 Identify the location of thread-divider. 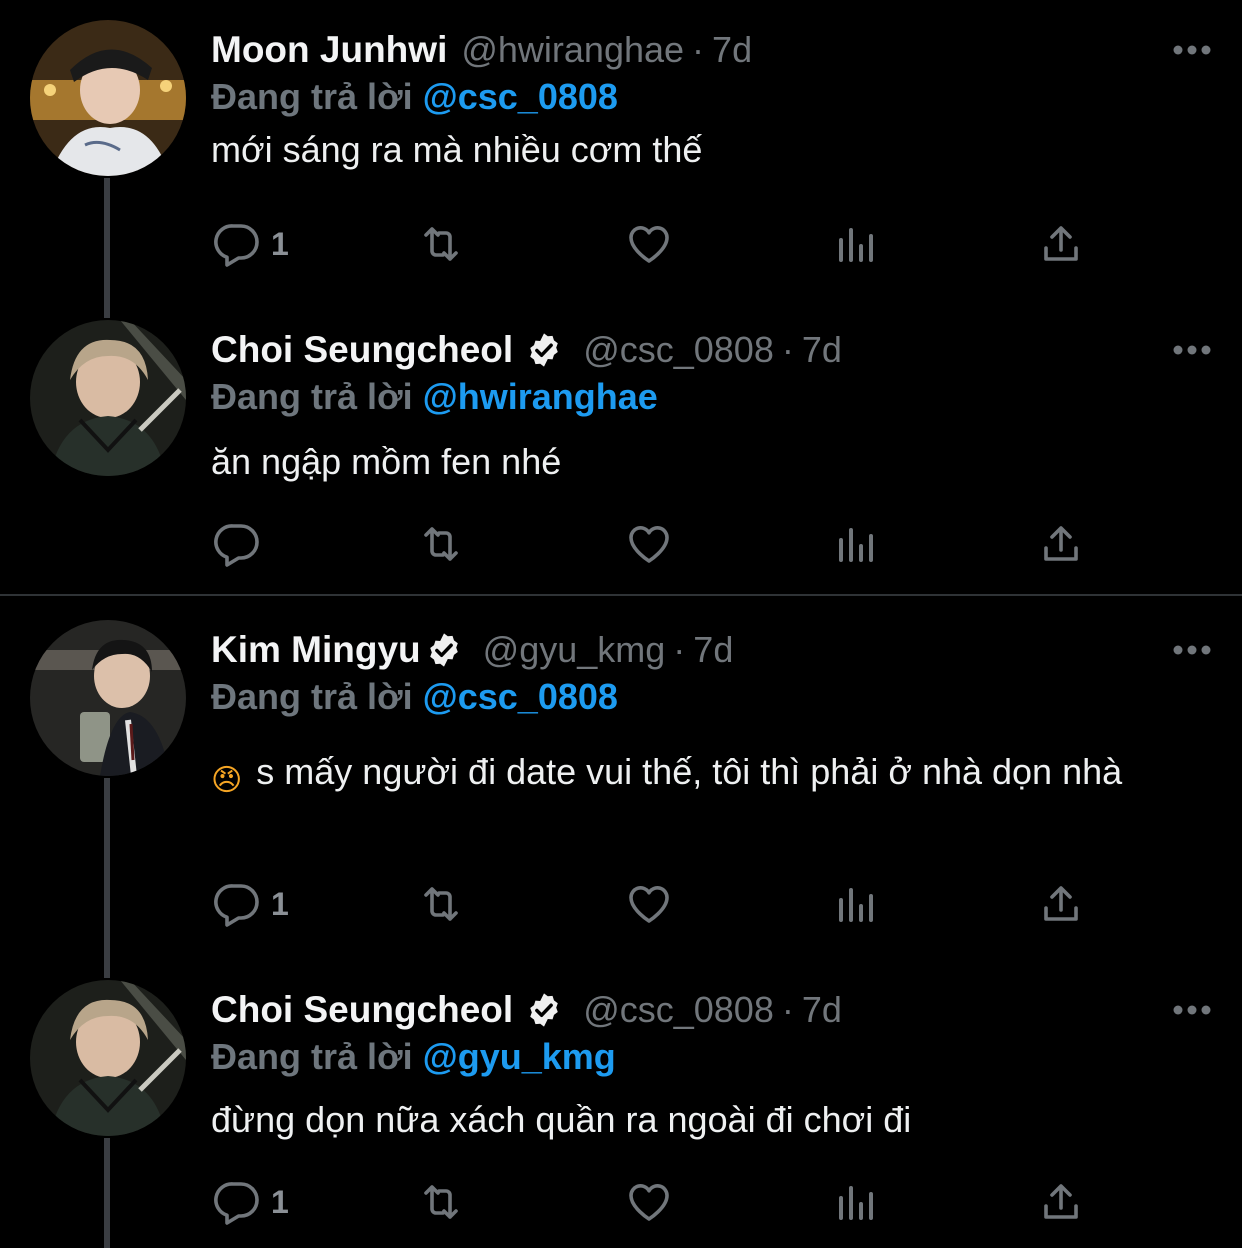
(621, 595).